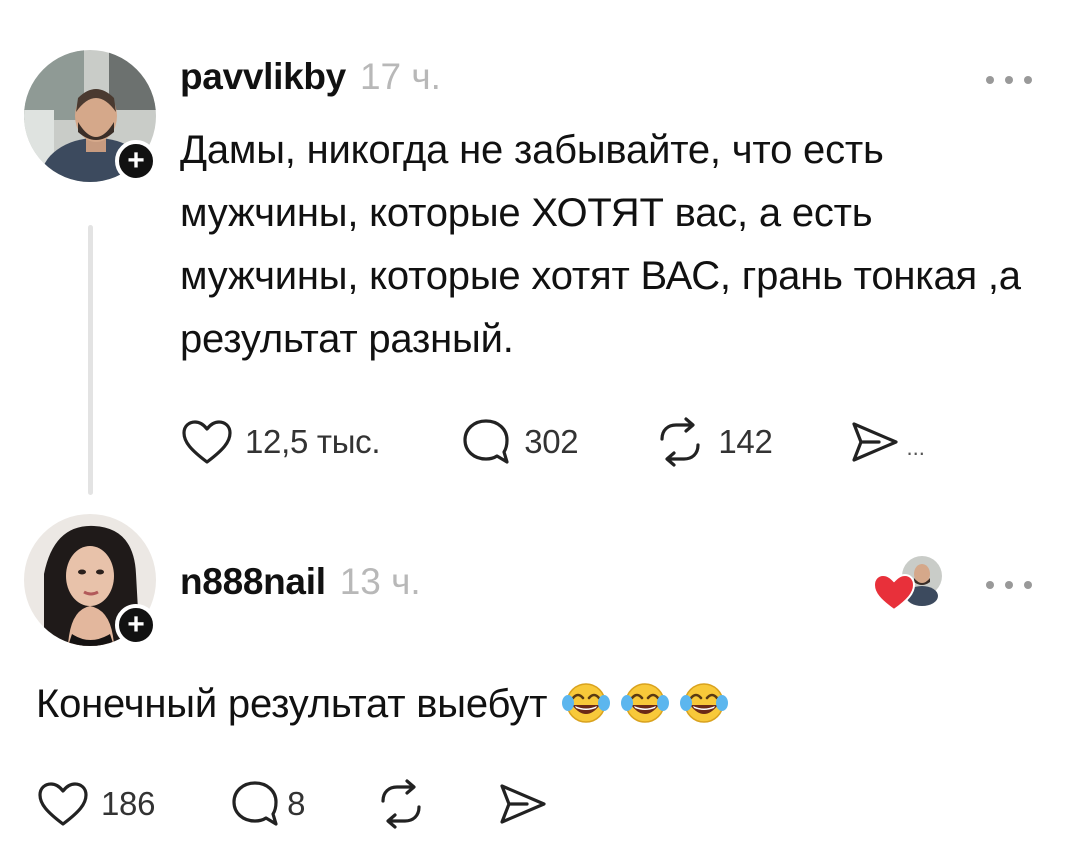 This screenshot has width=1080, height=866. I want to click on repost-button, so click(401, 804).